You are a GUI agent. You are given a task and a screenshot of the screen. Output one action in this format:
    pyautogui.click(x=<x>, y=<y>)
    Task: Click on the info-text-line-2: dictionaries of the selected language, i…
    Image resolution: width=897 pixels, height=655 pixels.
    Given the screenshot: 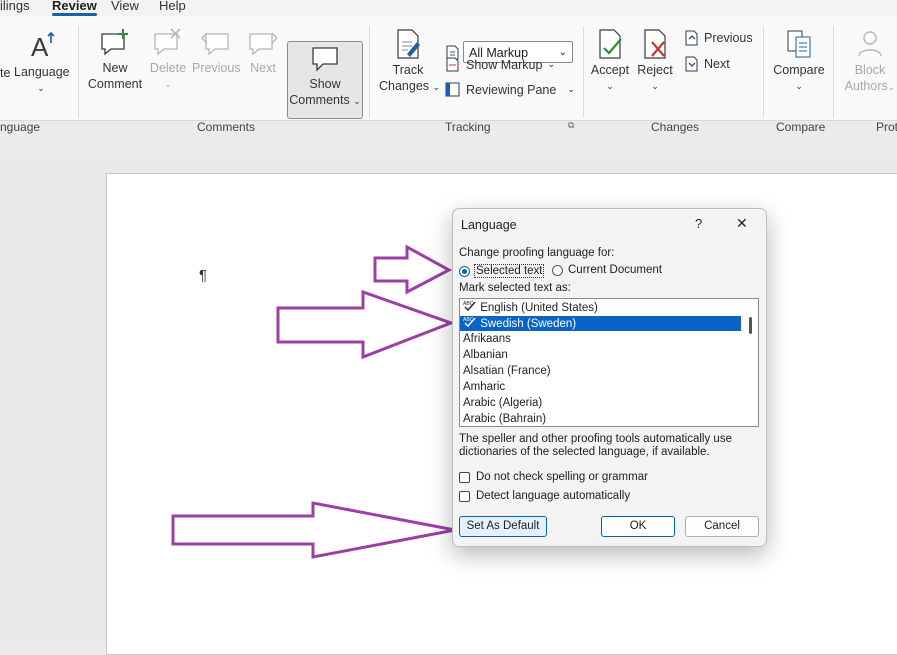 What is the action you would take?
    pyautogui.click(x=584, y=452)
    